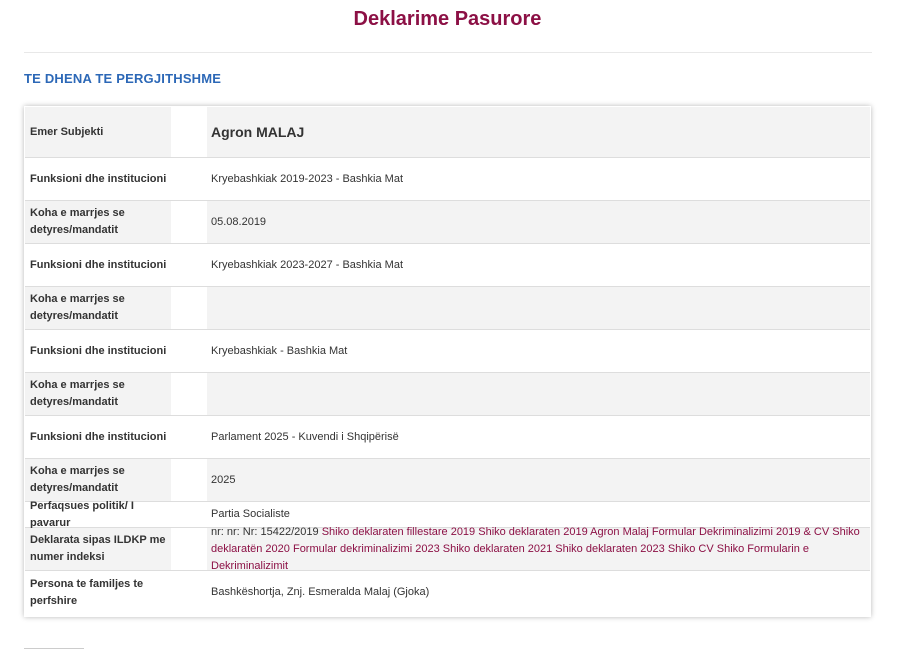  I want to click on title-divider, so click(448, 52).